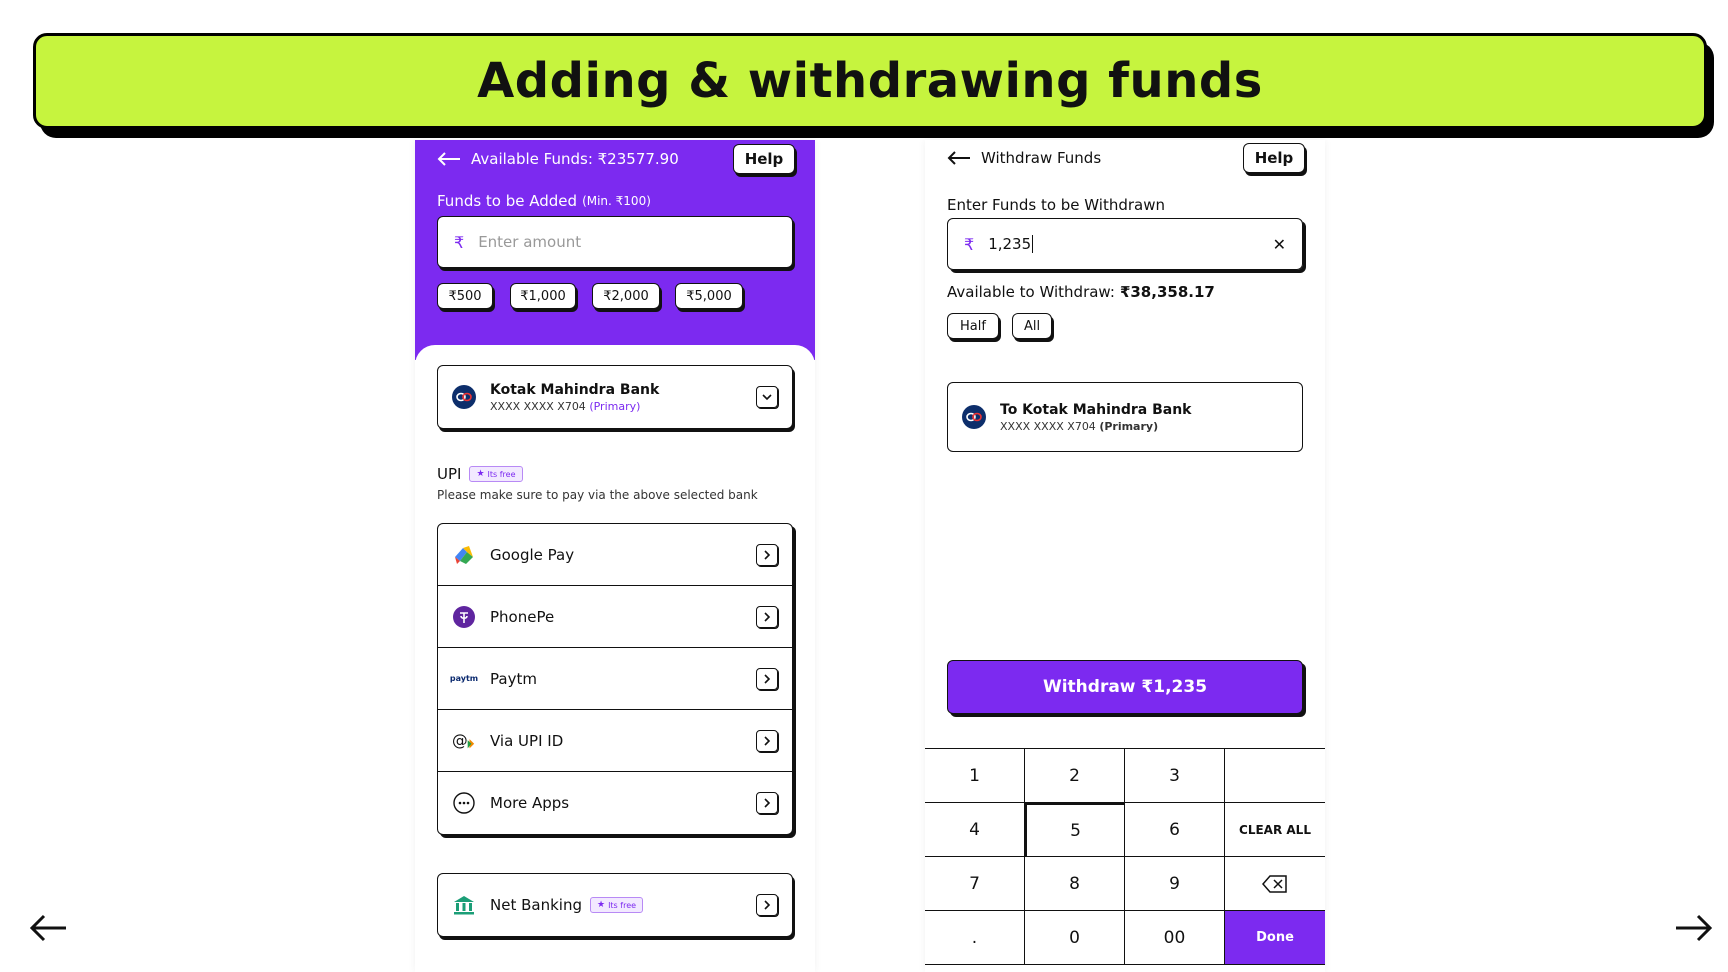  I want to click on upi-option-label: PhonePe, so click(522, 616).